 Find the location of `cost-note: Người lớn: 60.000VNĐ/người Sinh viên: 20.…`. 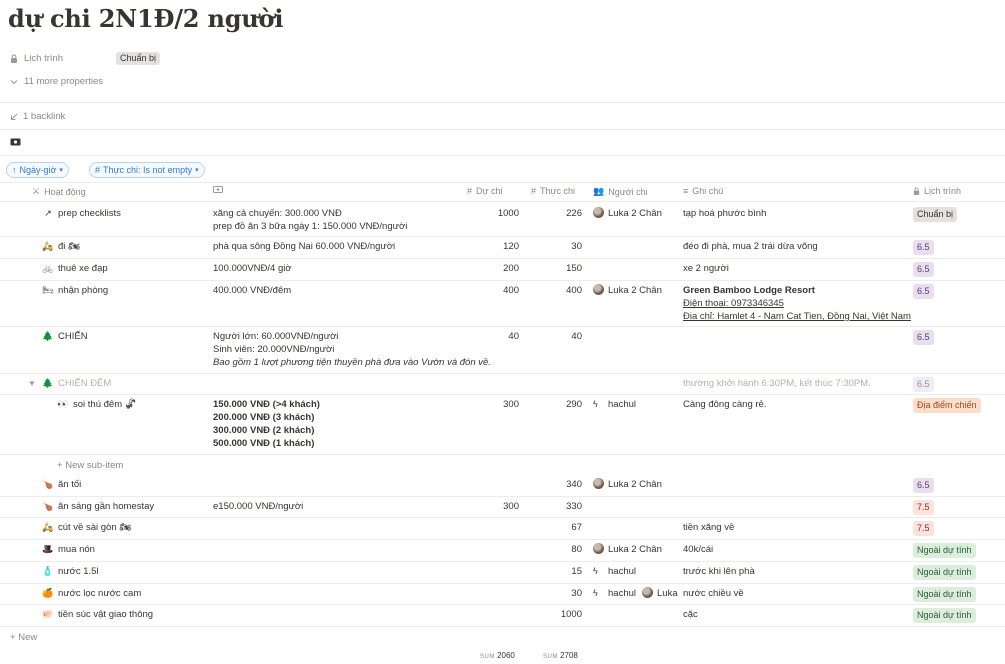

cost-note: Người lớn: 60.000VNĐ/người Sinh viên: 20.… is located at coordinates (352, 349).